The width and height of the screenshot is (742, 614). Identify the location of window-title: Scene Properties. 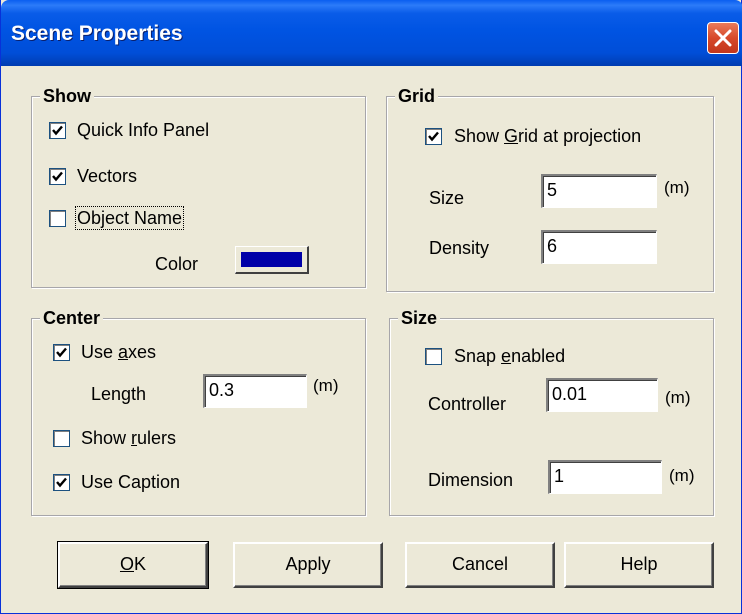
(97, 33).